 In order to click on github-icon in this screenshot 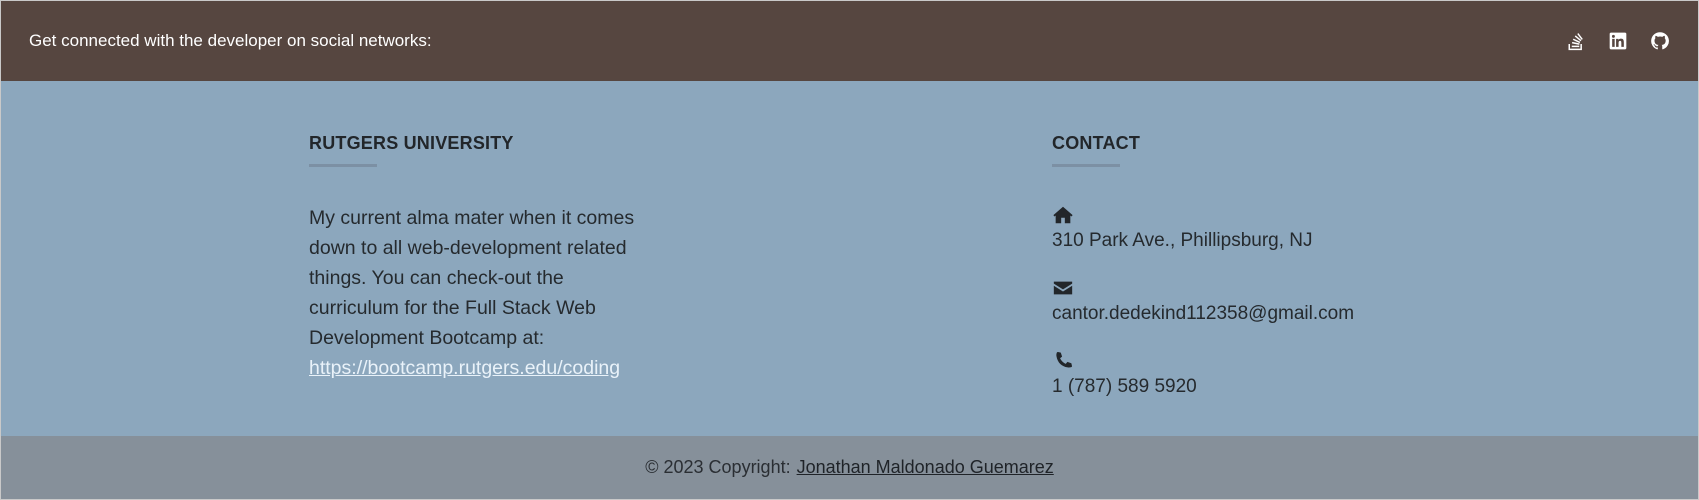, I will do `click(1660, 41)`.